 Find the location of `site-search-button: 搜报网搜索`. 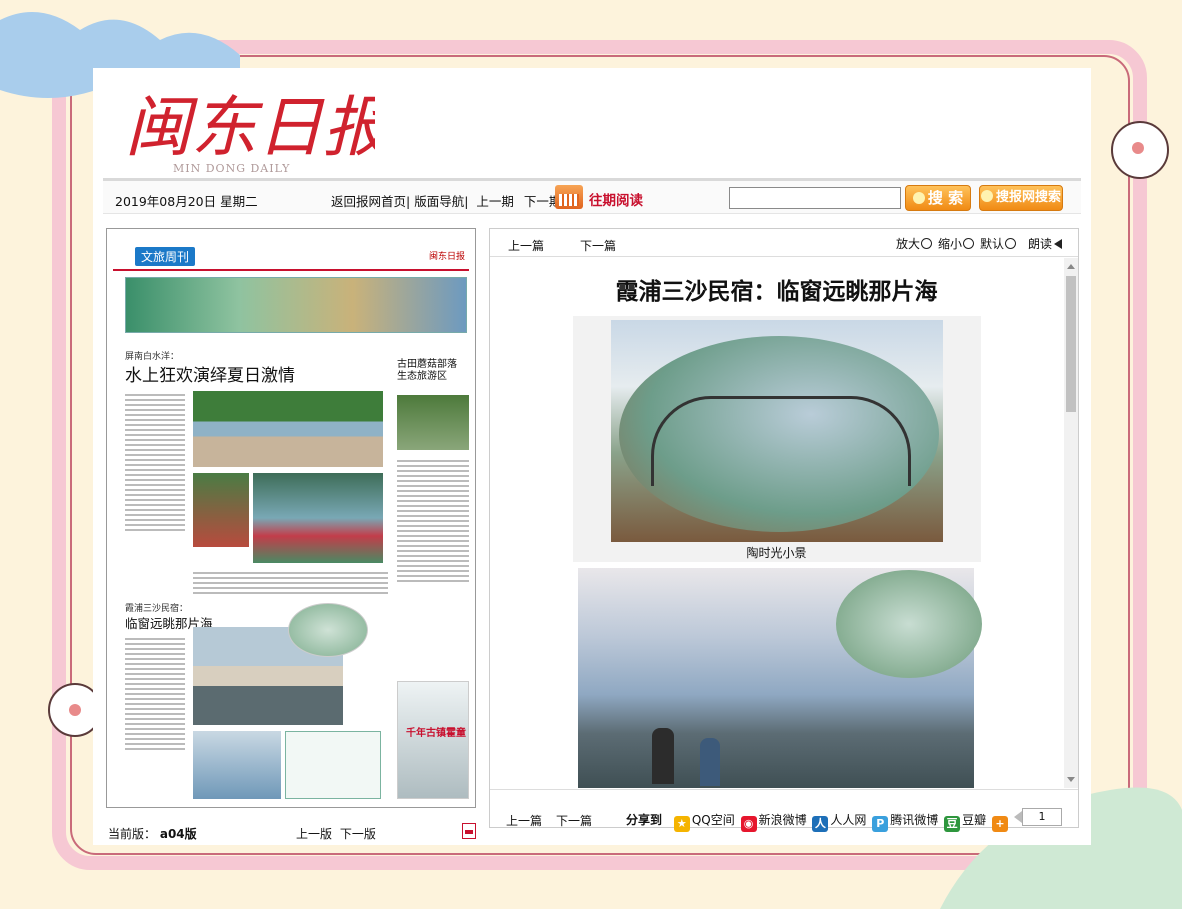

site-search-button: 搜报网搜索 is located at coordinates (1021, 198).